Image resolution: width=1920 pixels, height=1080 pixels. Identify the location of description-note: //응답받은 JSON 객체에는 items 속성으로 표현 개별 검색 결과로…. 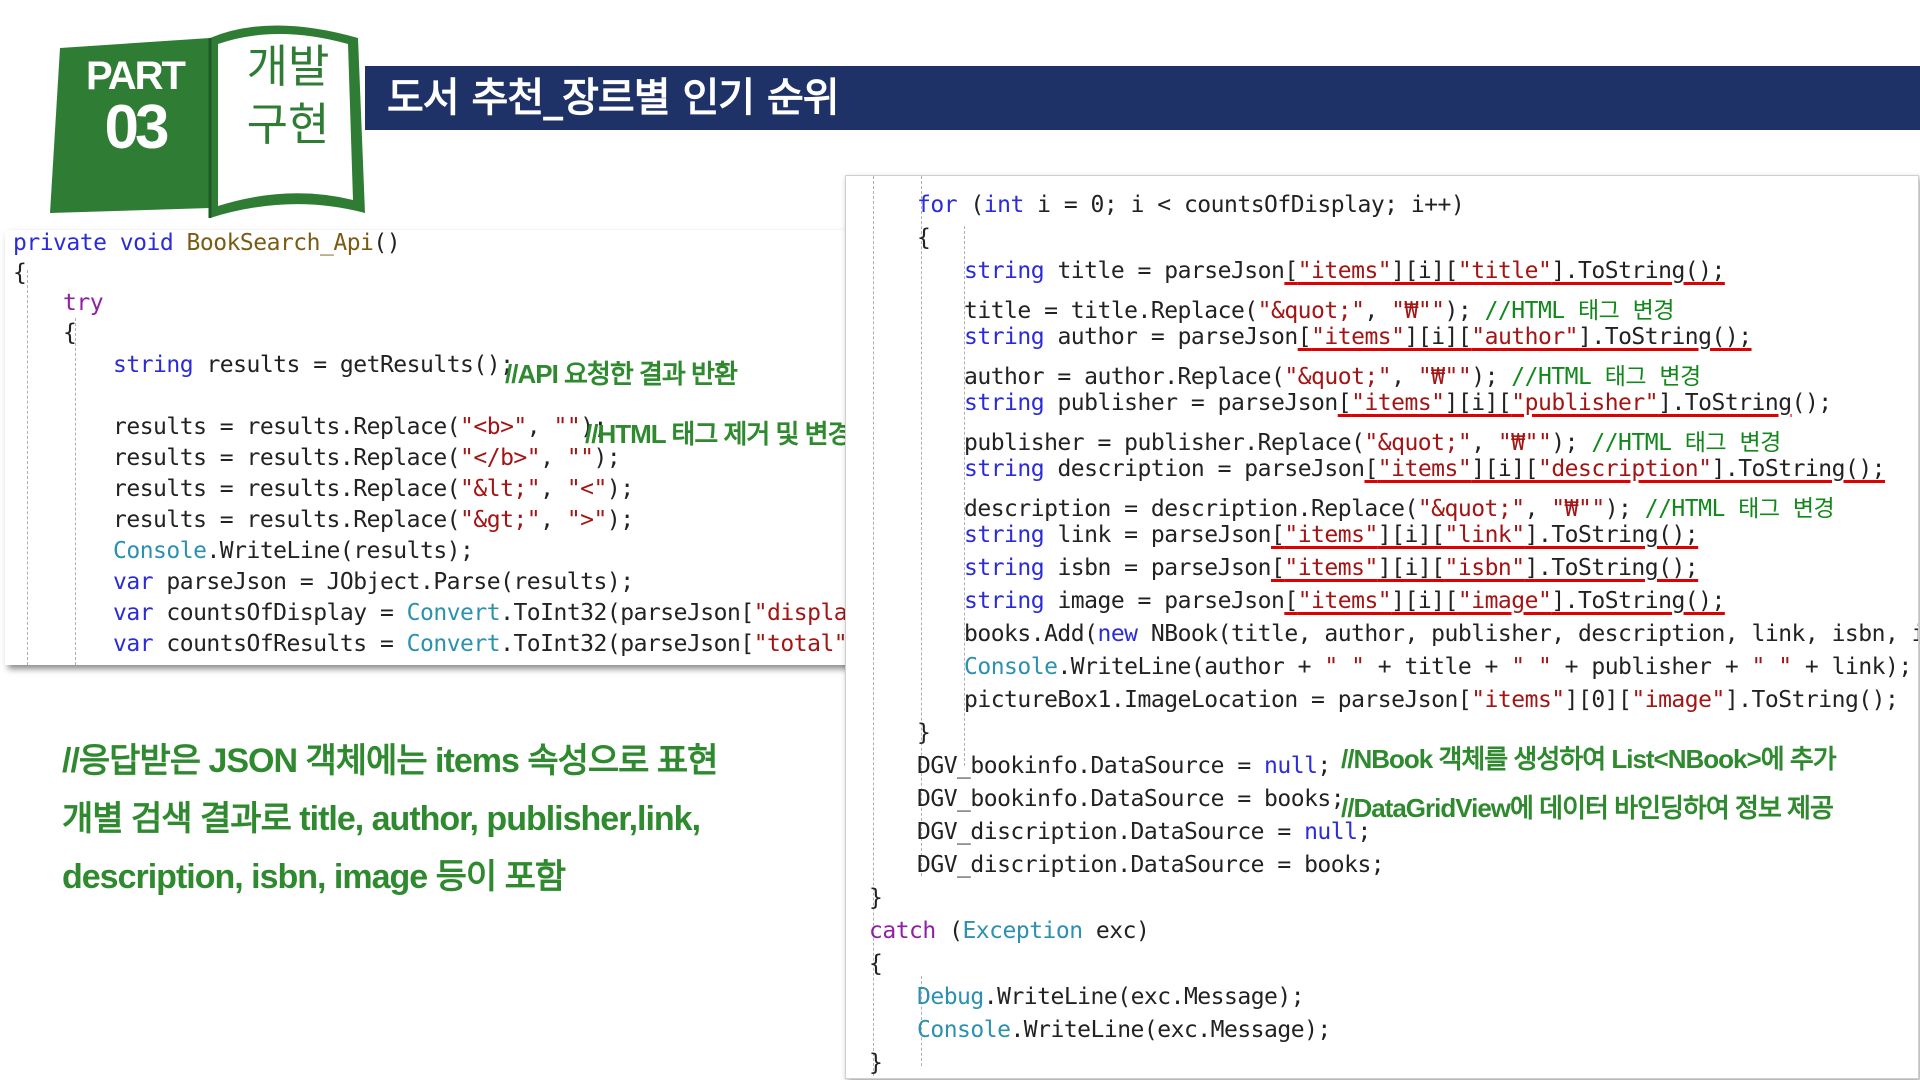
(422, 819).